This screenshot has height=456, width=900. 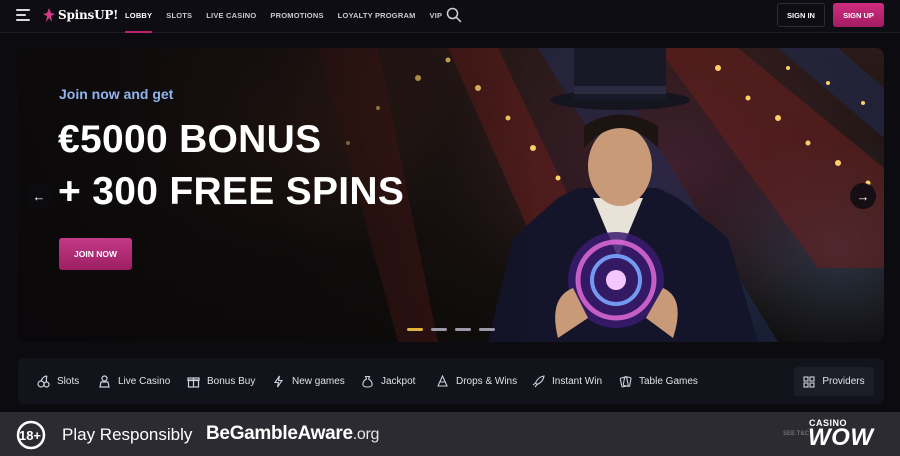 What do you see at coordinates (190, 139) in the screenshot?
I see `hero-title-line-1: €5000 BONUS` at bounding box center [190, 139].